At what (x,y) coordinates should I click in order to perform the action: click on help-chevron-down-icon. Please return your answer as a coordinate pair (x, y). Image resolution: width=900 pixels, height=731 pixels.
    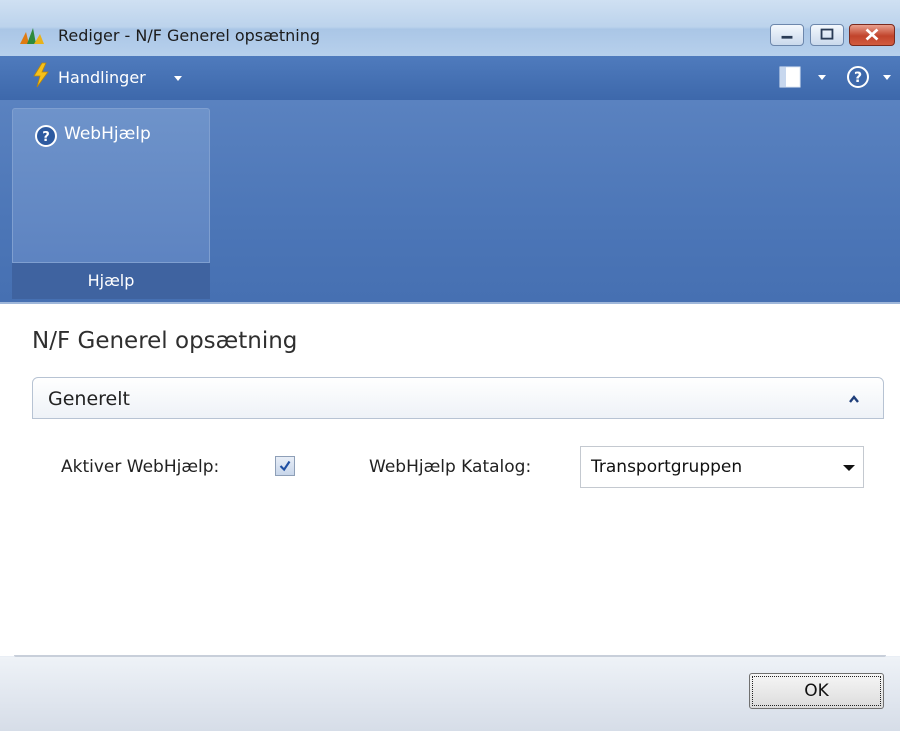
    Looking at the image, I should click on (887, 77).